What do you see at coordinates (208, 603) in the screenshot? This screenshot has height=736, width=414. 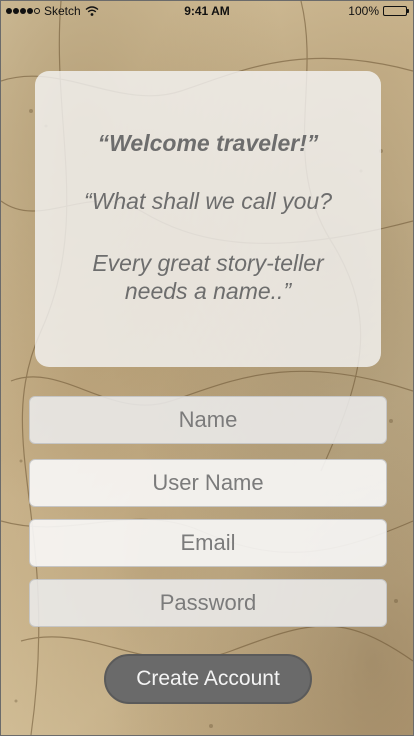 I see `password-input` at bounding box center [208, 603].